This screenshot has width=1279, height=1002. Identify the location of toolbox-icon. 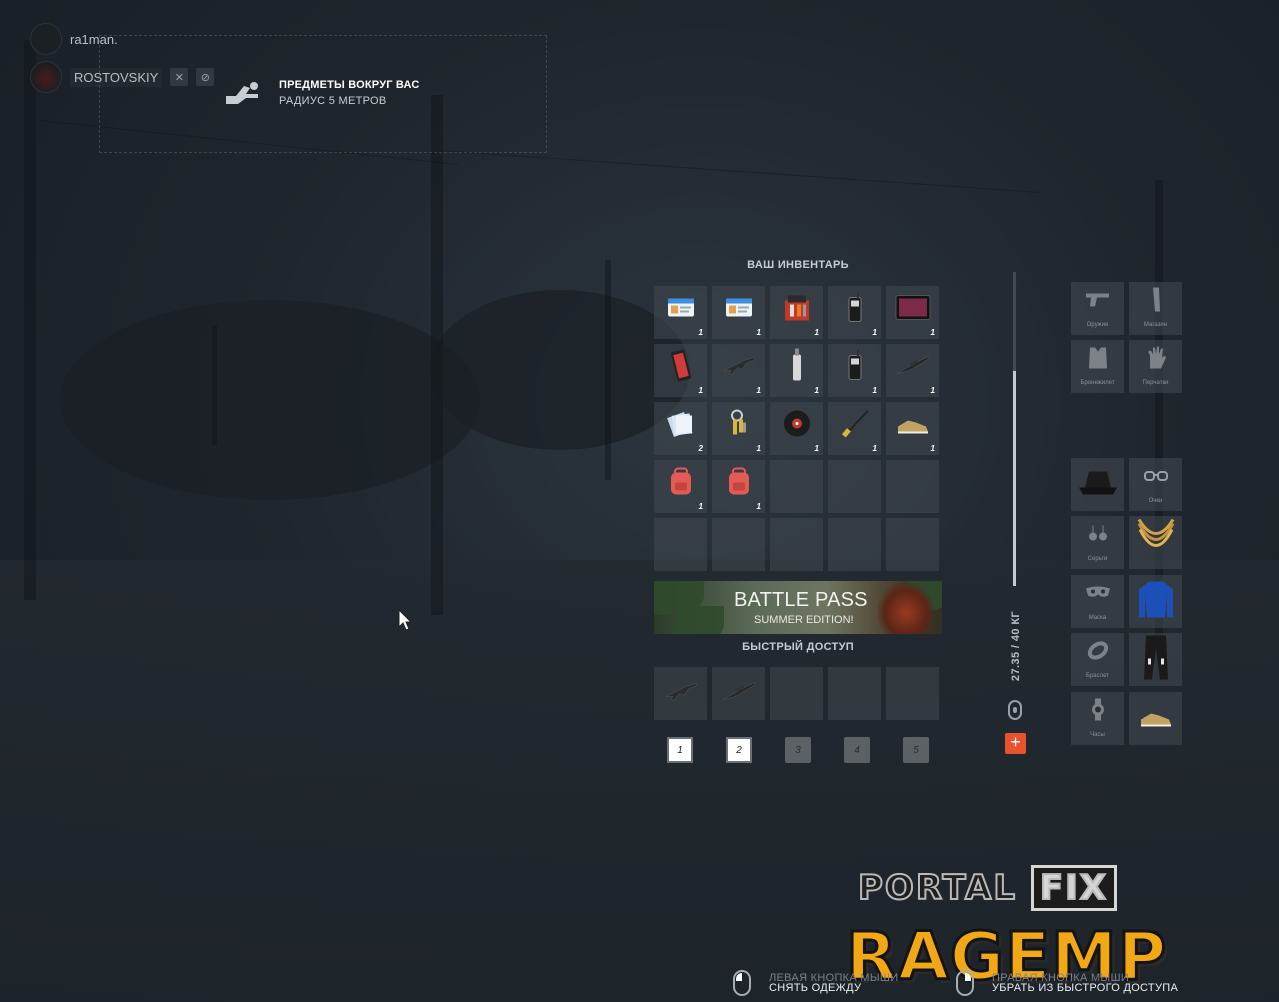
(797, 310).